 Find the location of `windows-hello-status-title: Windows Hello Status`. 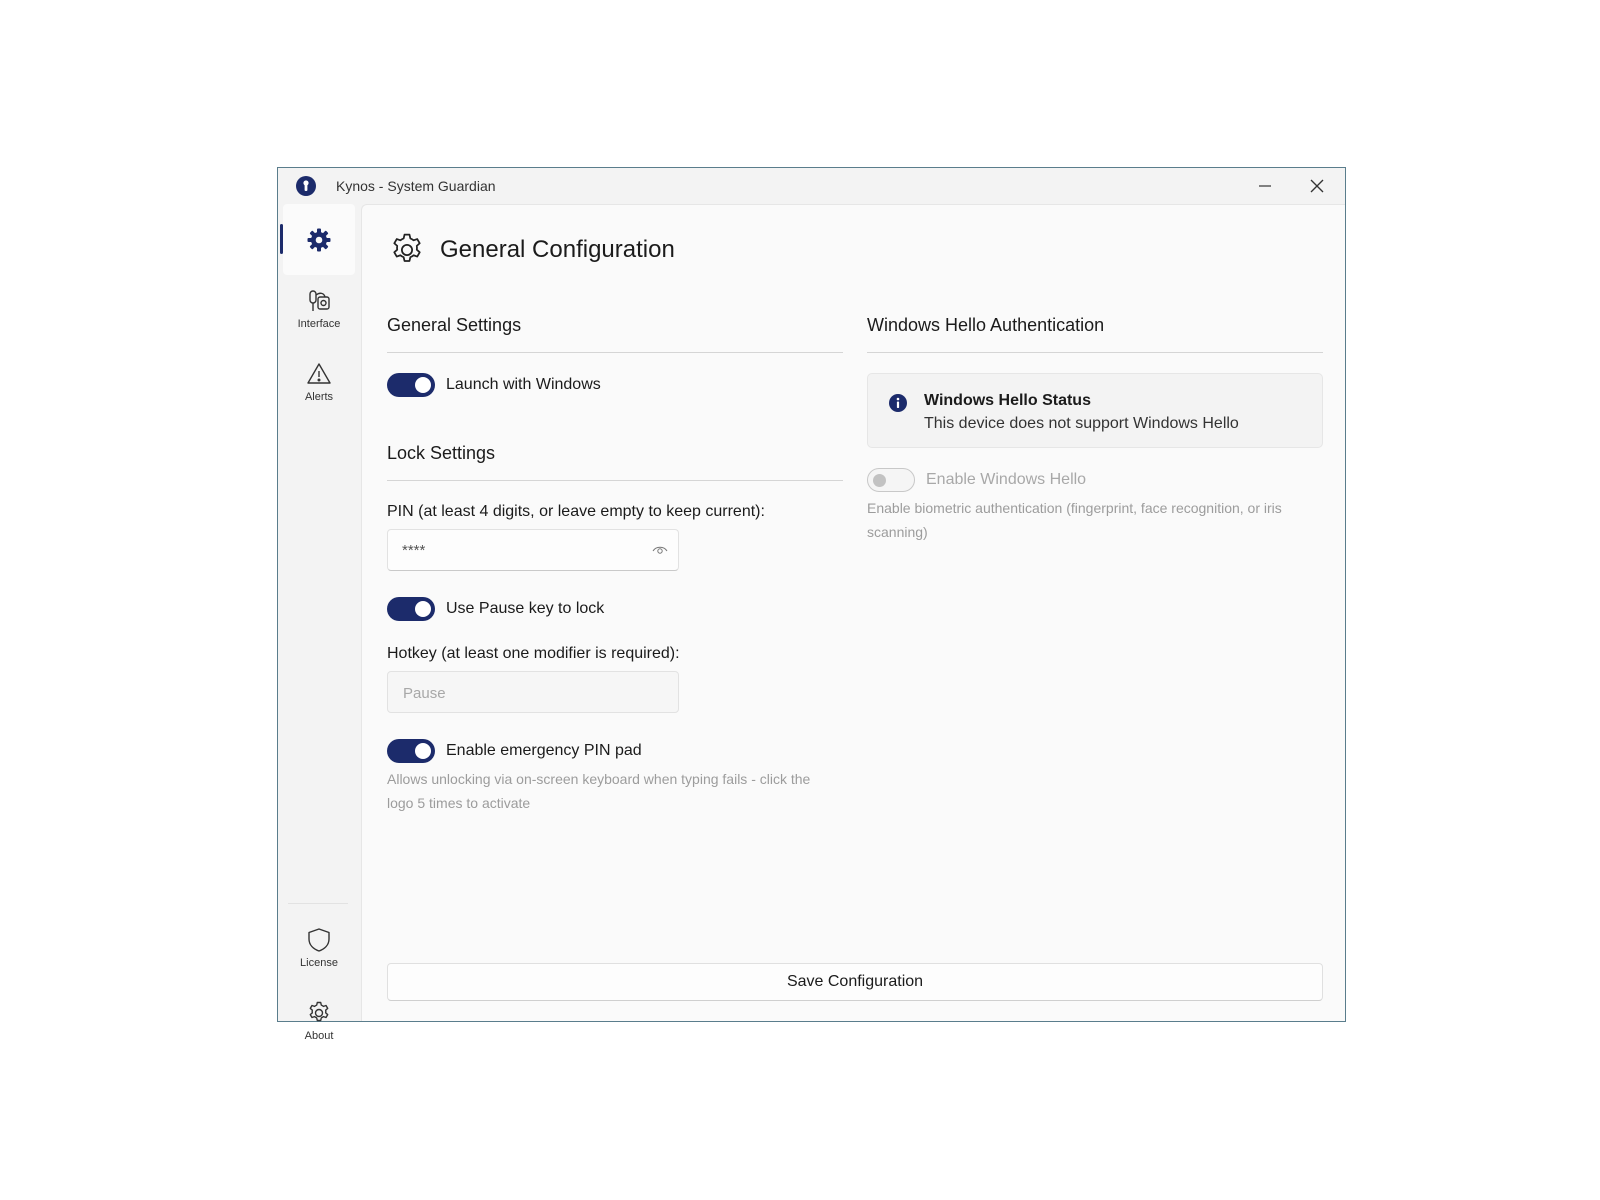

windows-hello-status-title: Windows Hello Status is located at coordinates (1007, 400).